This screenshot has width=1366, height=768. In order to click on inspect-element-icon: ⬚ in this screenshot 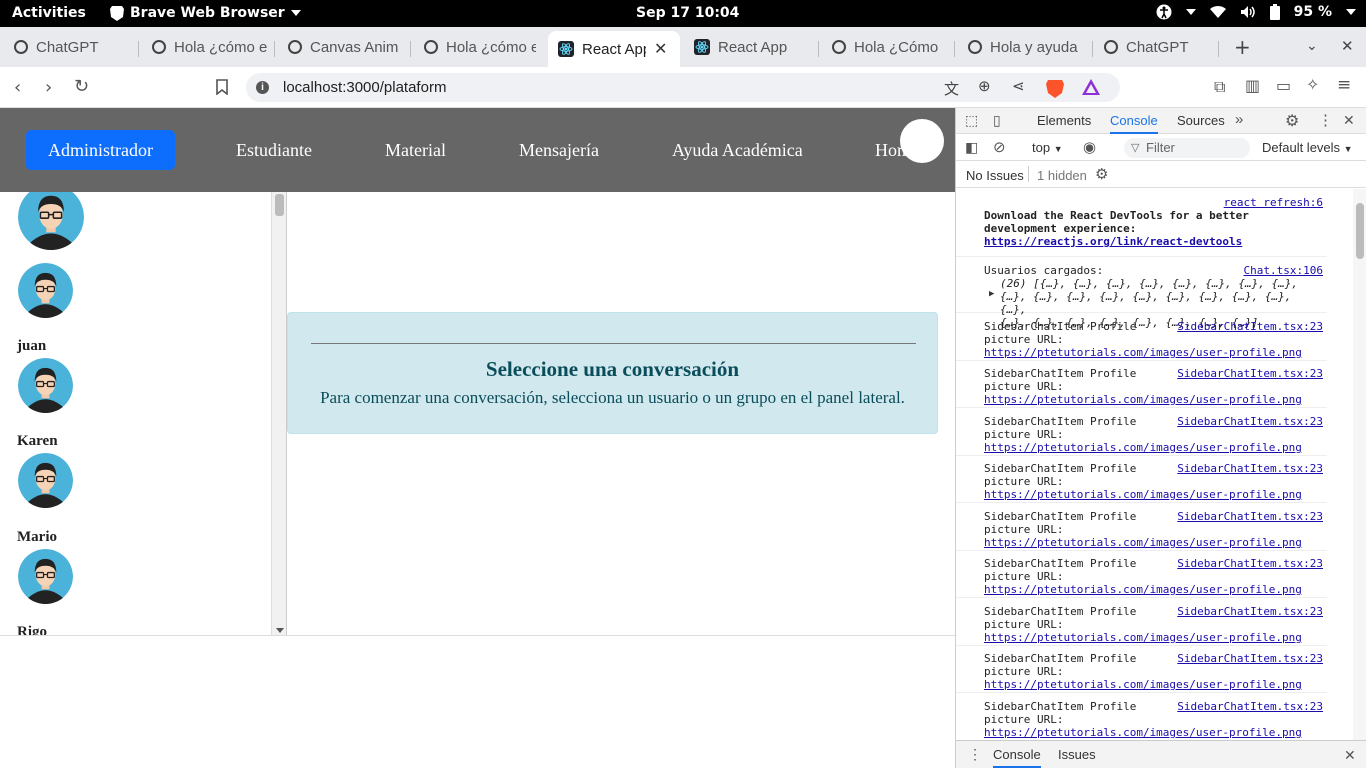, I will do `click(971, 120)`.